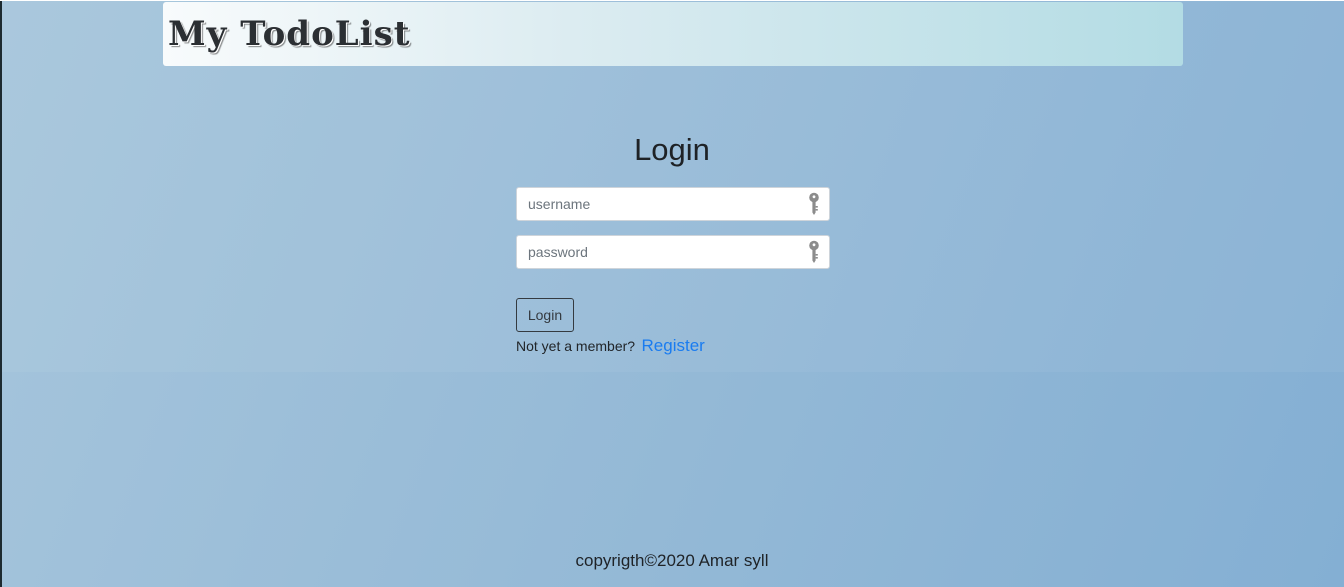 This screenshot has height=587, width=1344. Describe the element at coordinates (576, 346) in the screenshot. I see `member-prompt-text: Not yet a member?` at that location.